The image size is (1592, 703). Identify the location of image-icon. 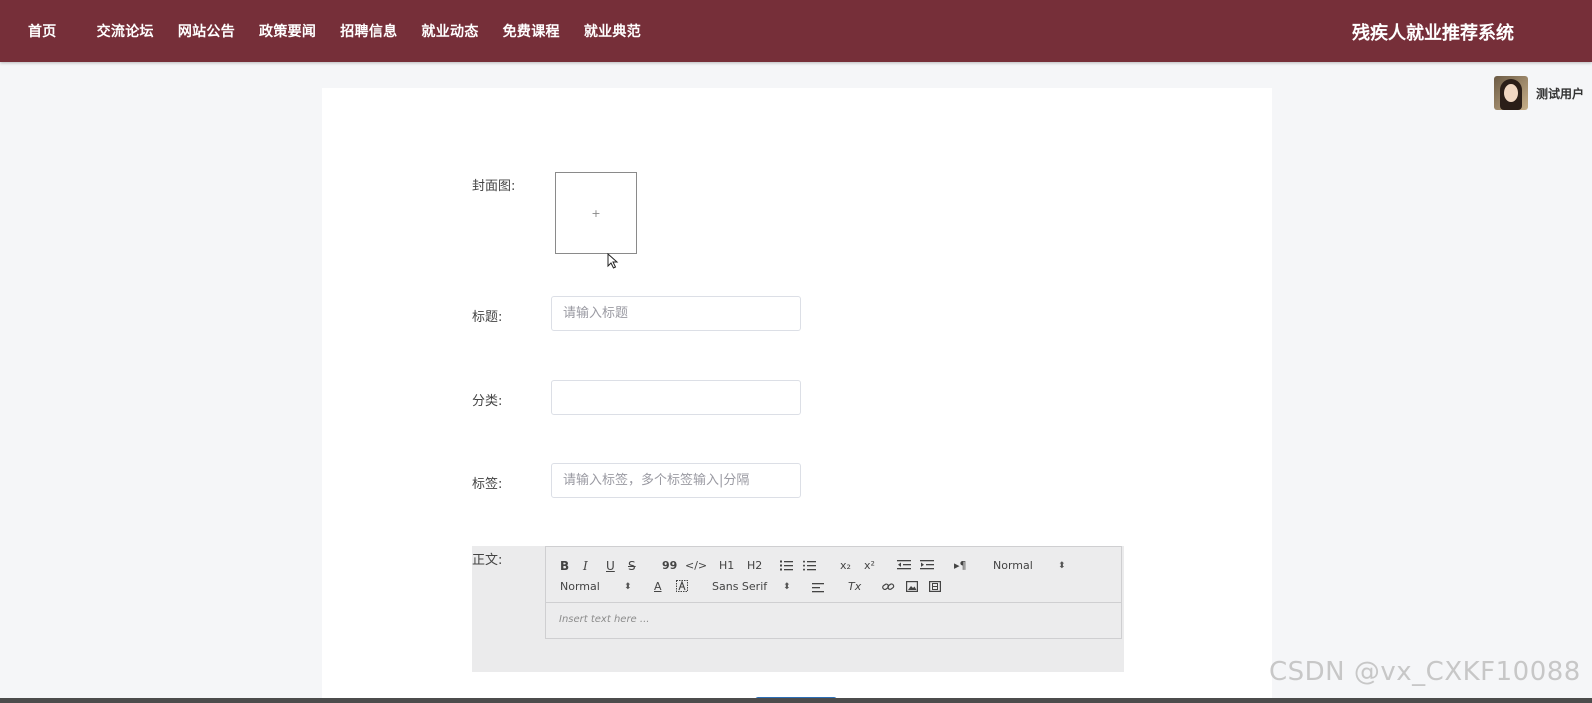
(912, 586).